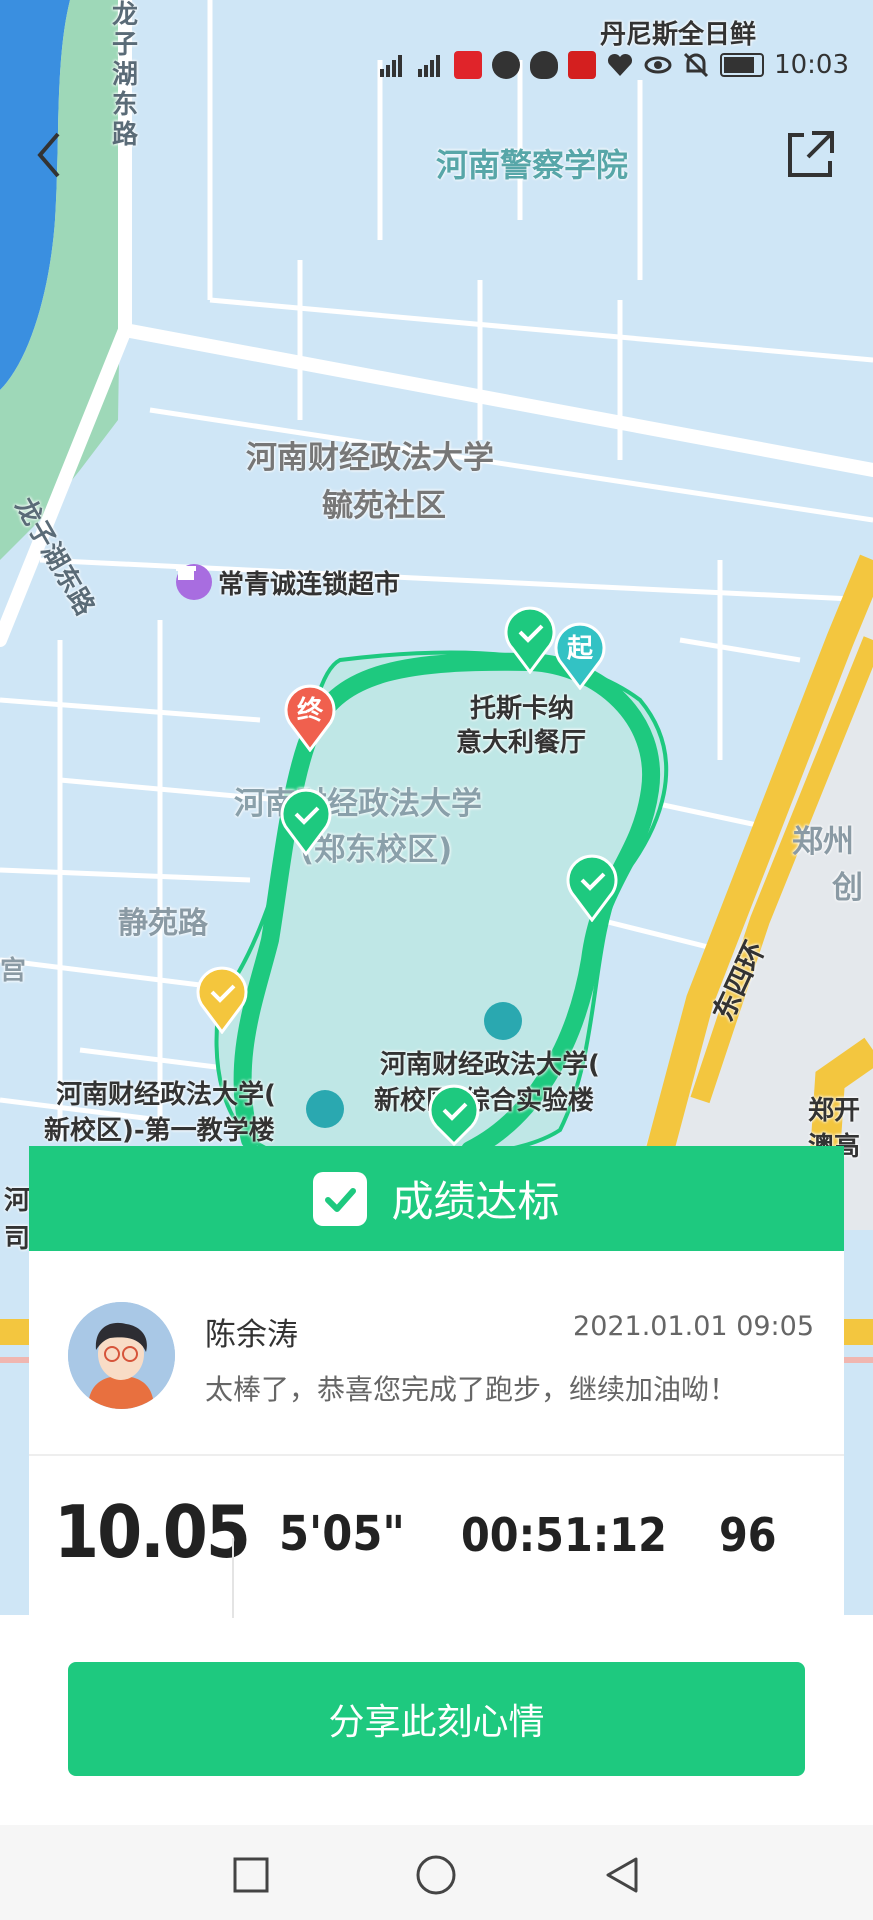 This screenshot has width=873, height=1920. Describe the element at coordinates (358, 804) in the screenshot. I see `map-label-campus: 河南财经政法大学` at that location.